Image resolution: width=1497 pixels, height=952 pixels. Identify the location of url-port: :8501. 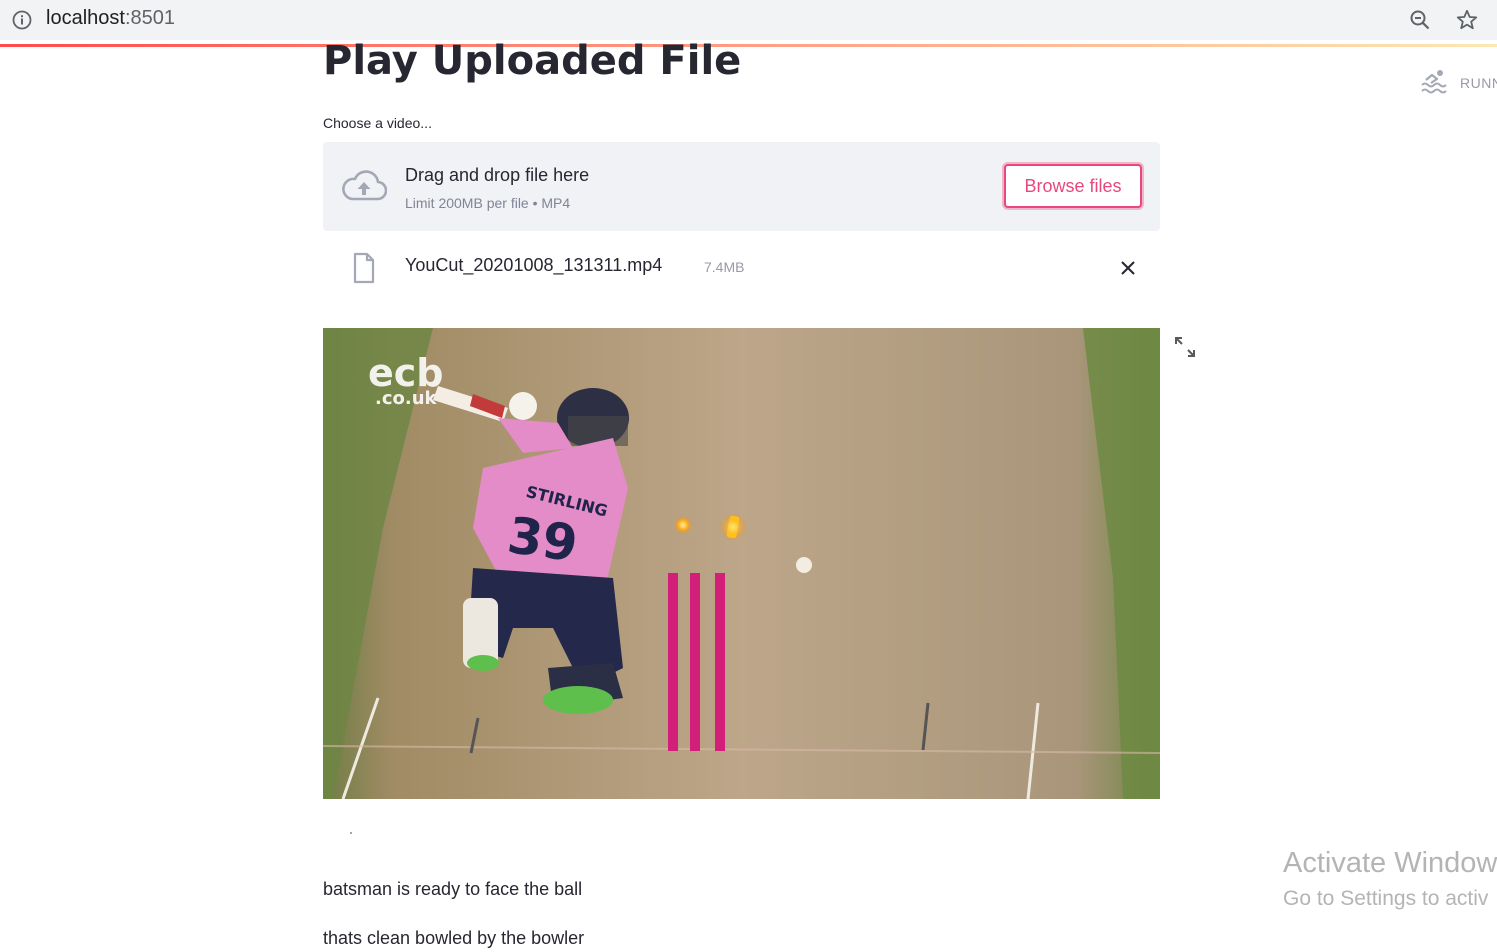
(149, 18).